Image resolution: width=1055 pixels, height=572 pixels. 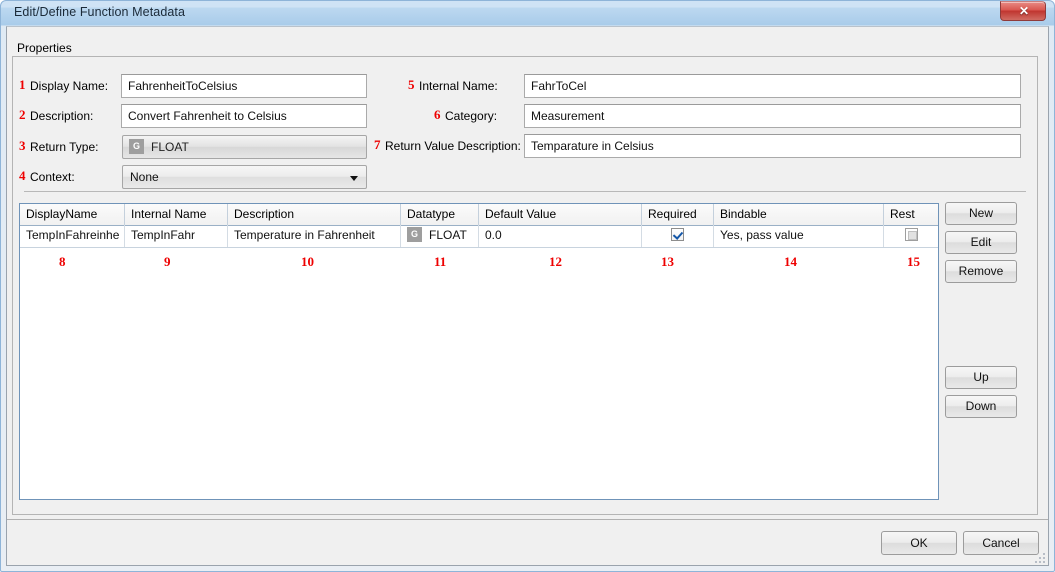 I want to click on return-type-field: G FLOAT, so click(x=244, y=147).